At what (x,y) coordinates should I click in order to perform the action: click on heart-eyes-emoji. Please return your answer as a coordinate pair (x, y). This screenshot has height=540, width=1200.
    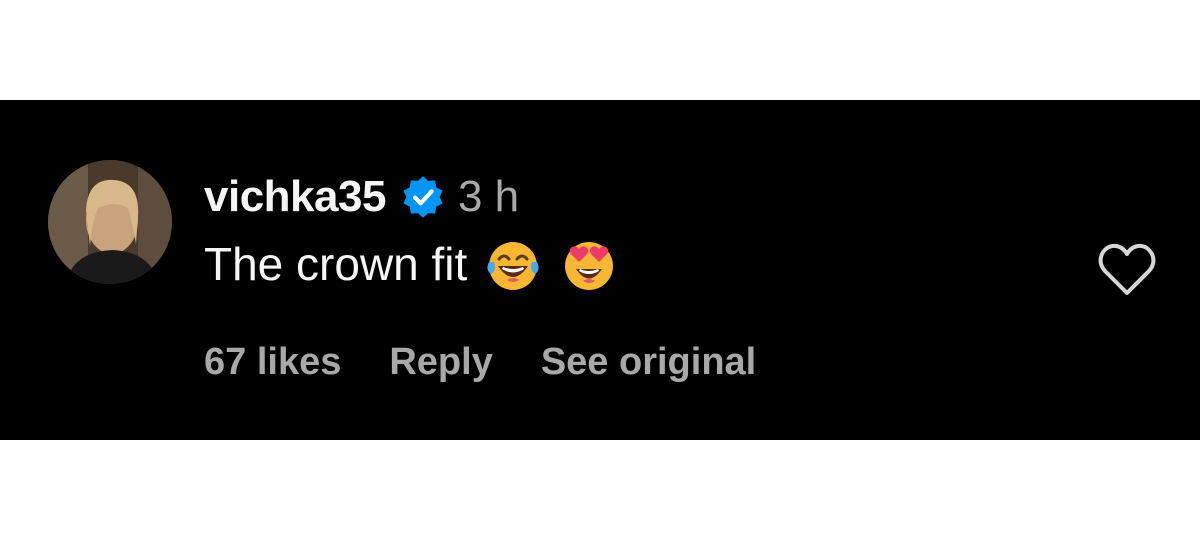
    Looking at the image, I should click on (589, 264).